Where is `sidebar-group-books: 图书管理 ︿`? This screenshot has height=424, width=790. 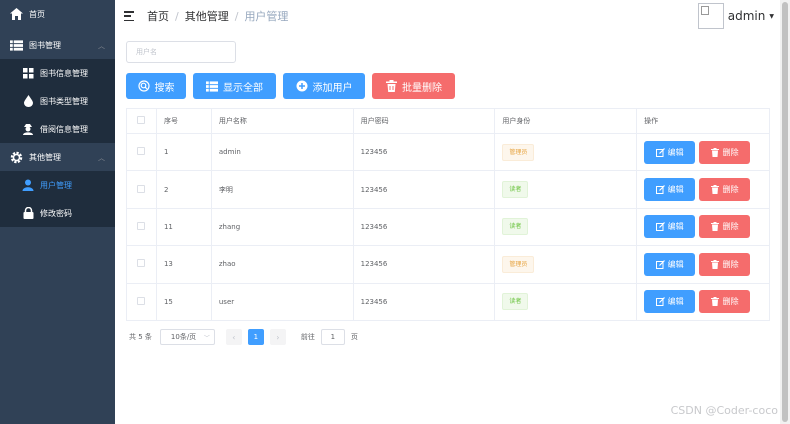
sidebar-group-books: 图书管理 ︿ is located at coordinates (57, 45).